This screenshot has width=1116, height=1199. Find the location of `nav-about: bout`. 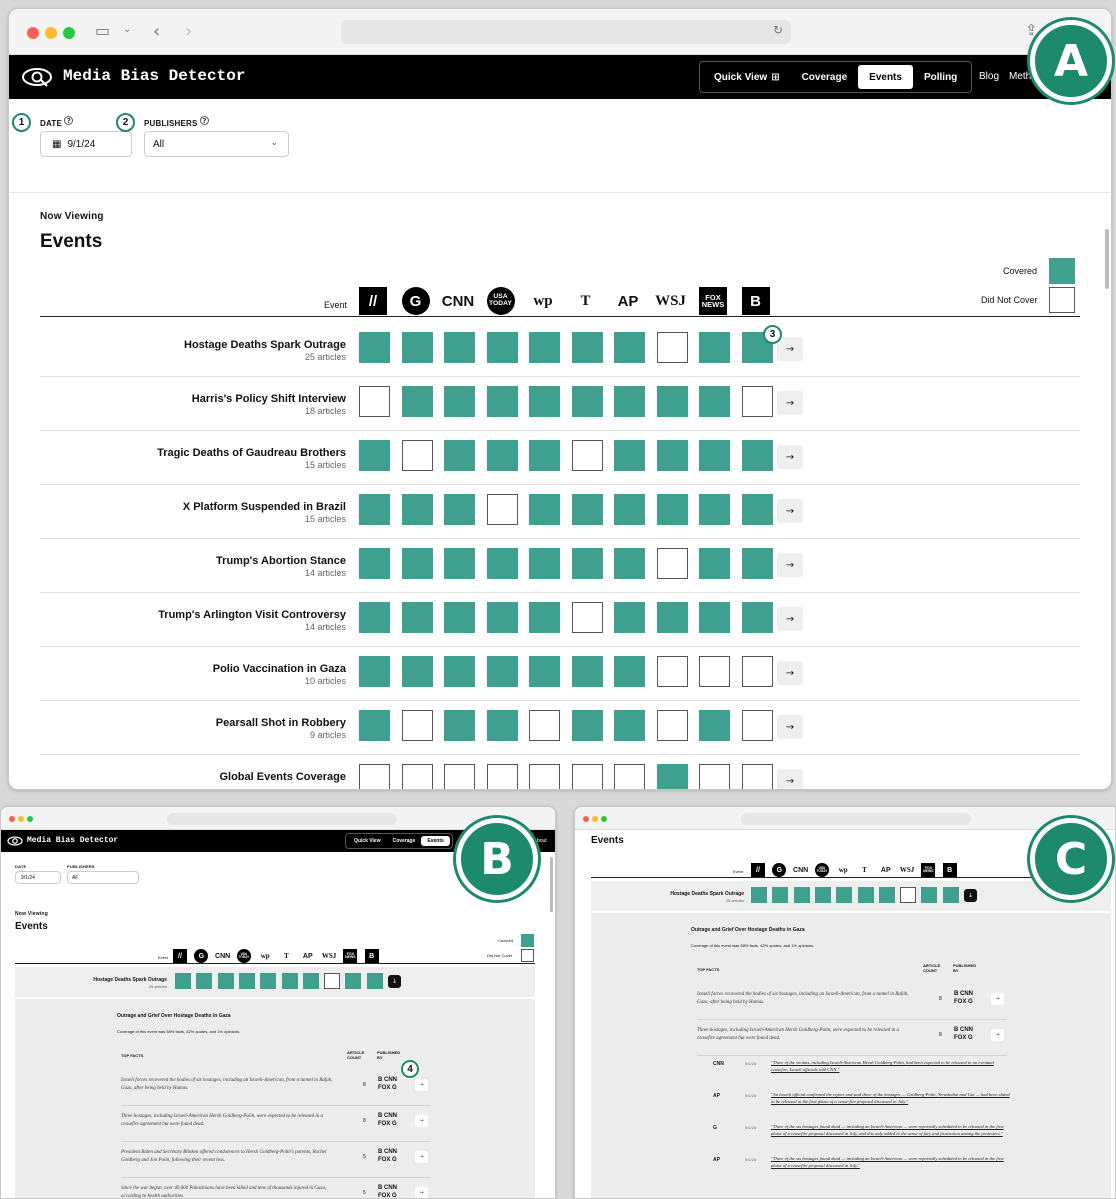

nav-about: bout is located at coordinates (542, 841).